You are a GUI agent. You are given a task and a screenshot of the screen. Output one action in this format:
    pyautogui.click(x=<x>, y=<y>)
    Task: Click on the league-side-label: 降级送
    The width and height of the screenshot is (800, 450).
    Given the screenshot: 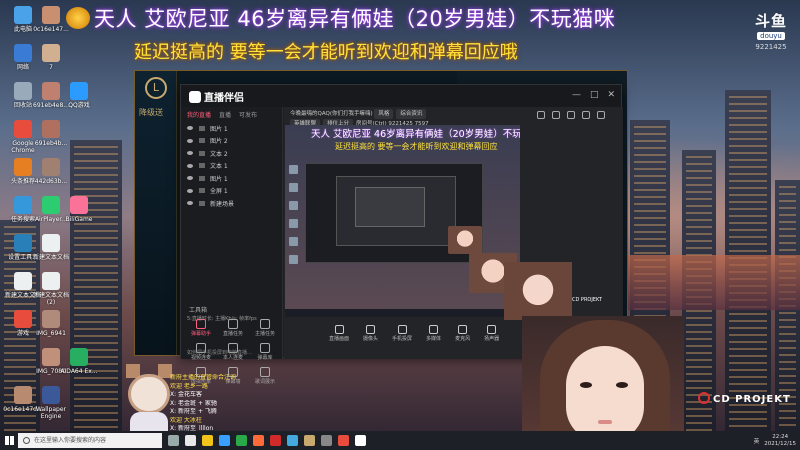 What is the action you would take?
    pyautogui.click(x=151, y=112)
    